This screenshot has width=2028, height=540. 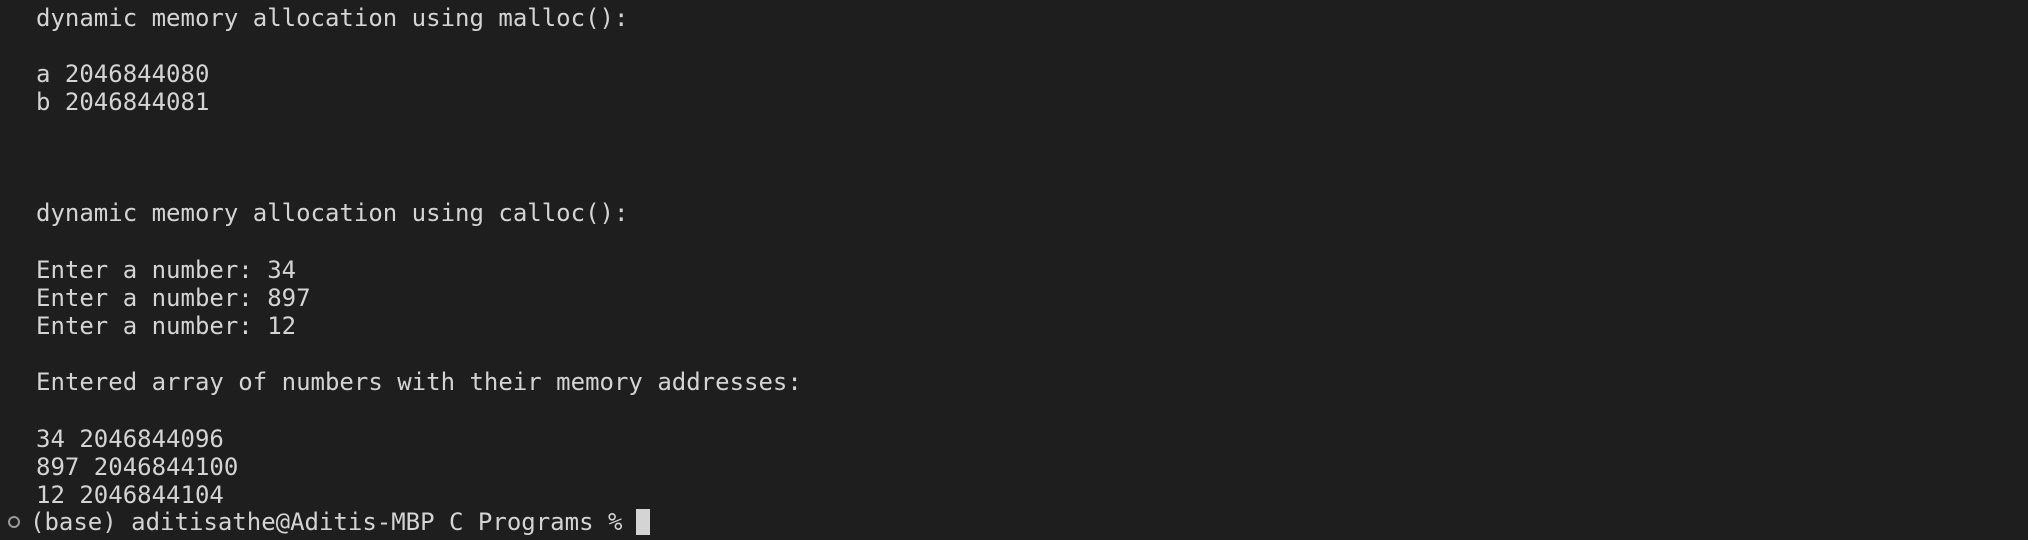 I want to click on output-line: Enter a number: 12, so click(x=166, y=326).